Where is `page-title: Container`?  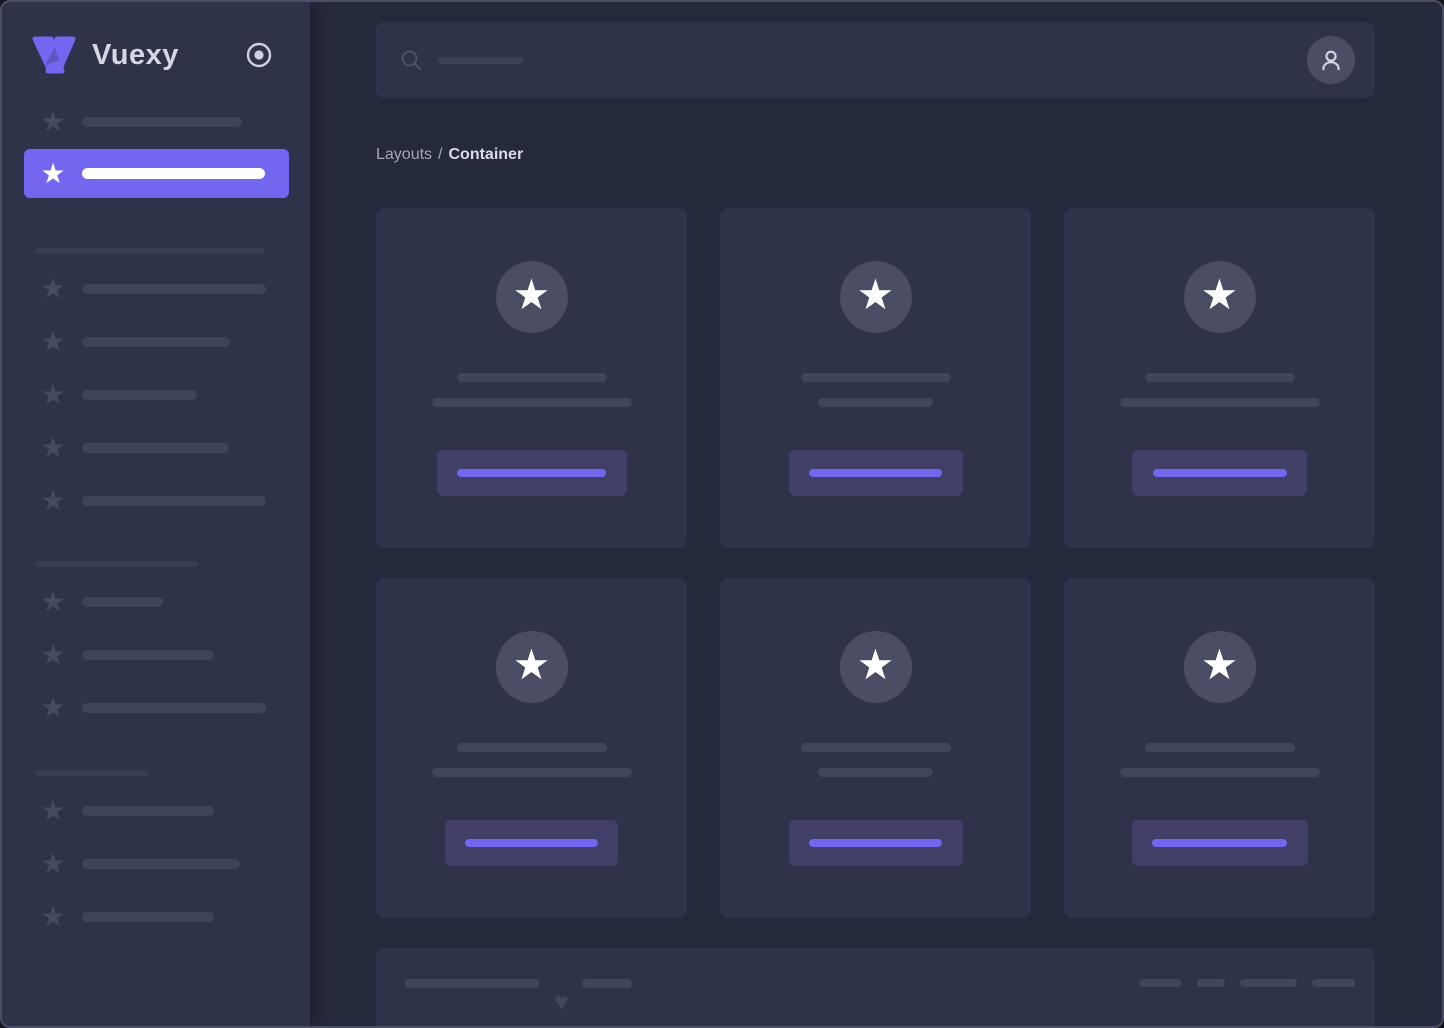 page-title: Container is located at coordinates (486, 154).